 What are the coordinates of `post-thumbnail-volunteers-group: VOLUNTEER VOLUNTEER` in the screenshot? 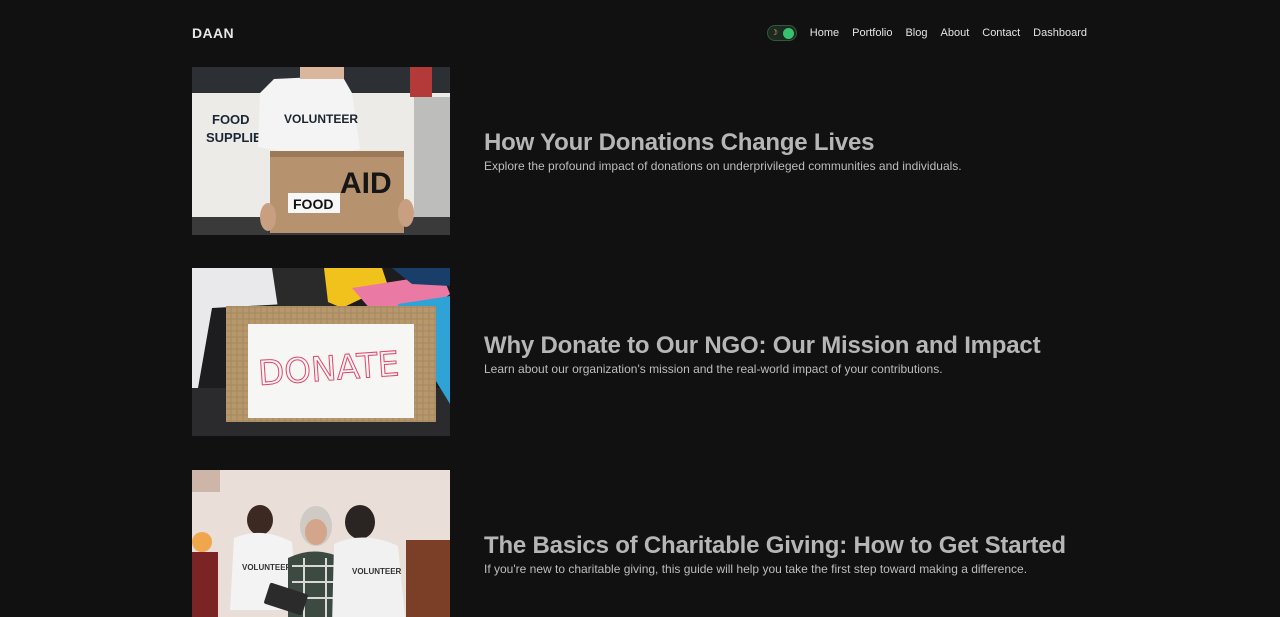 It's located at (321, 543).